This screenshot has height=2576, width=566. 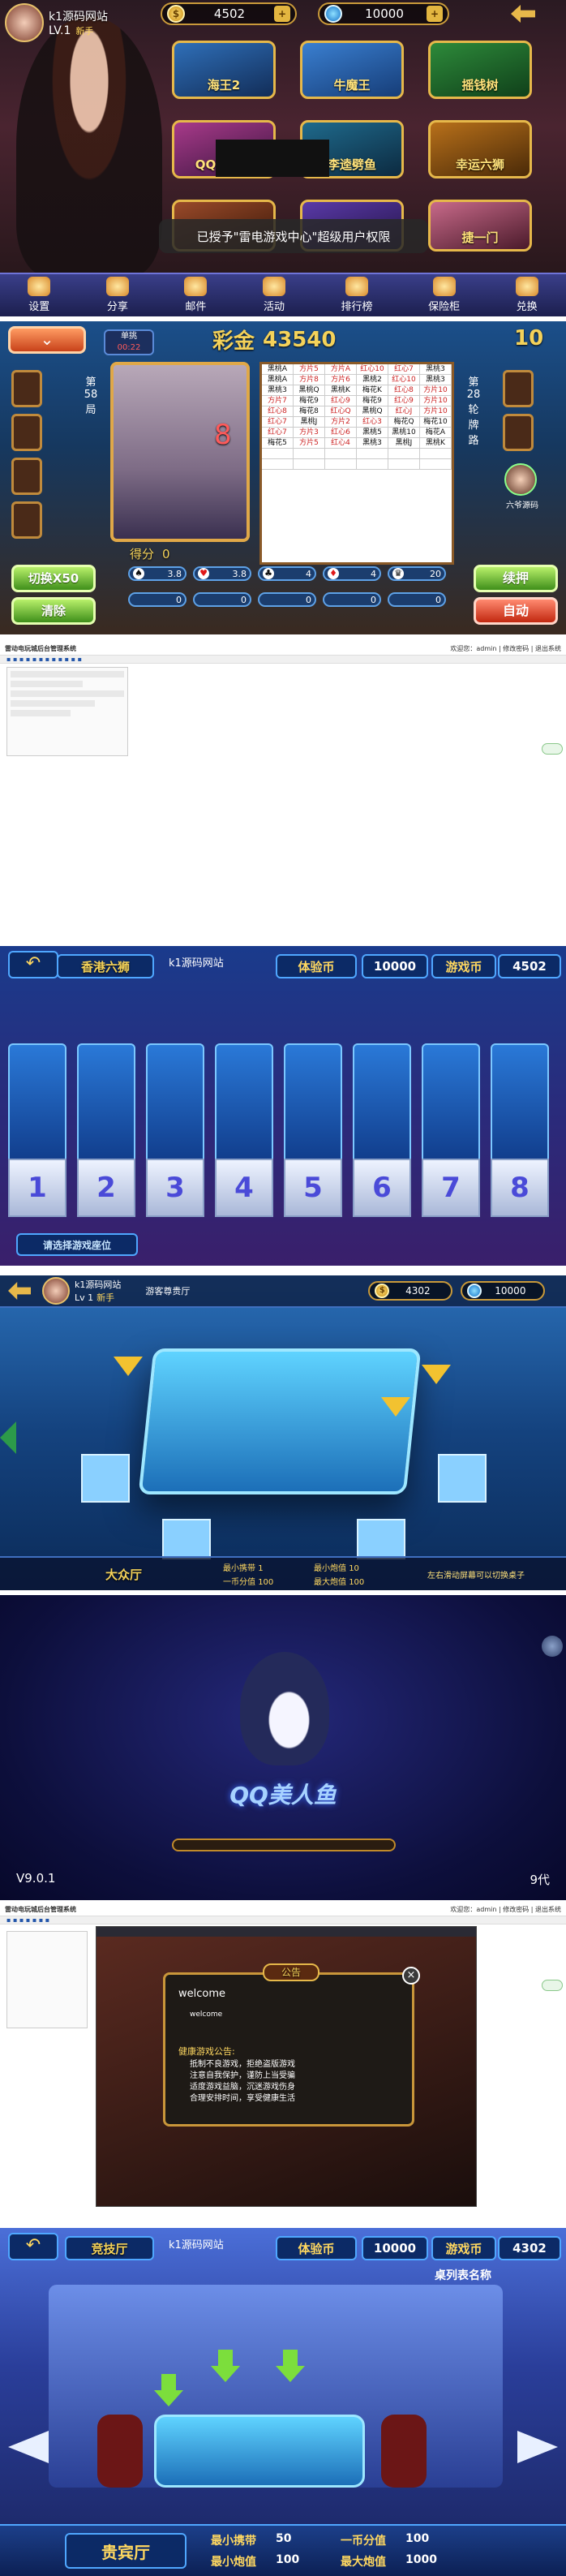 I want to click on result-cell: 黑桃5, so click(x=373, y=433).